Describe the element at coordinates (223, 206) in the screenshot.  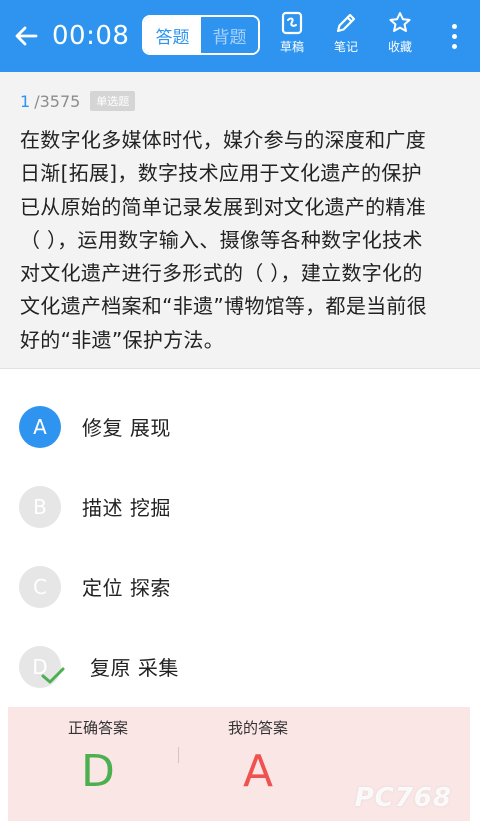
I see `question-line: 已从原始的简单记录发展到对文化遗产的精准` at that location.